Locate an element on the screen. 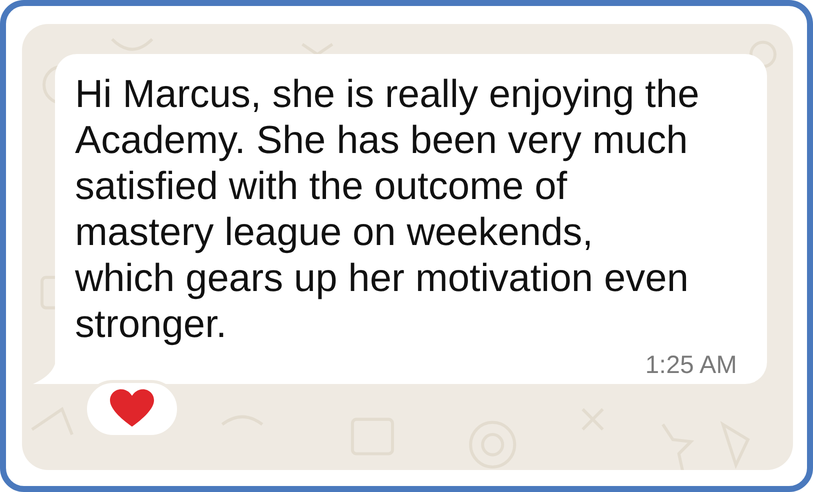 This screenshot has width=813, height=492. message-time: 1:25 AM is located at coordinates (691, 365).